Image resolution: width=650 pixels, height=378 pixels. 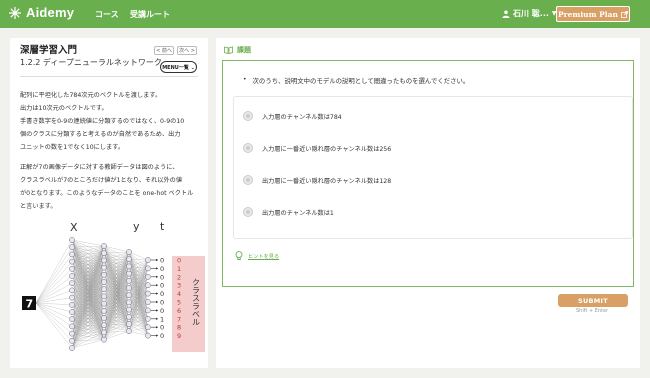 I want to click on class-digit: 1, so click(x=179, y=269).